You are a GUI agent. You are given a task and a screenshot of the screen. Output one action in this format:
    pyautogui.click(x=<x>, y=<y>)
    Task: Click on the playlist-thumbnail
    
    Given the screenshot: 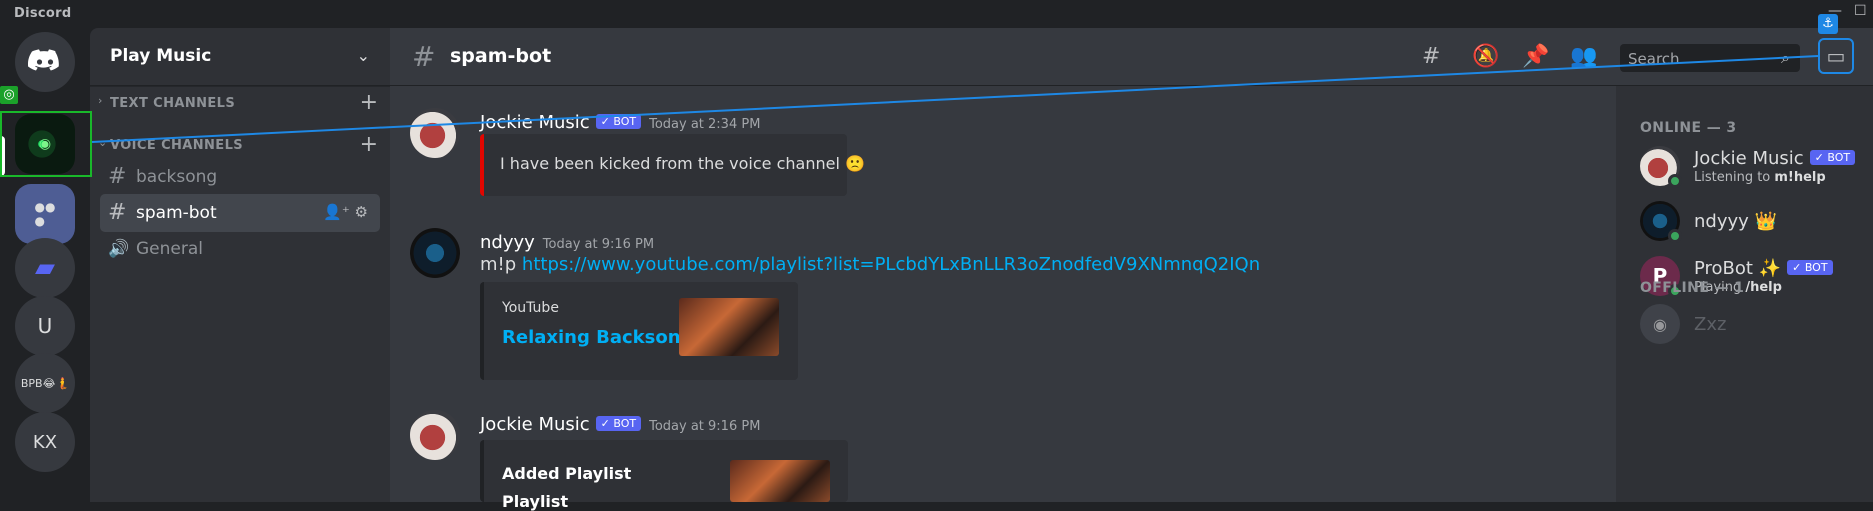 What is the action you would take?
    pyautogui.click(x=780, y=481)
    